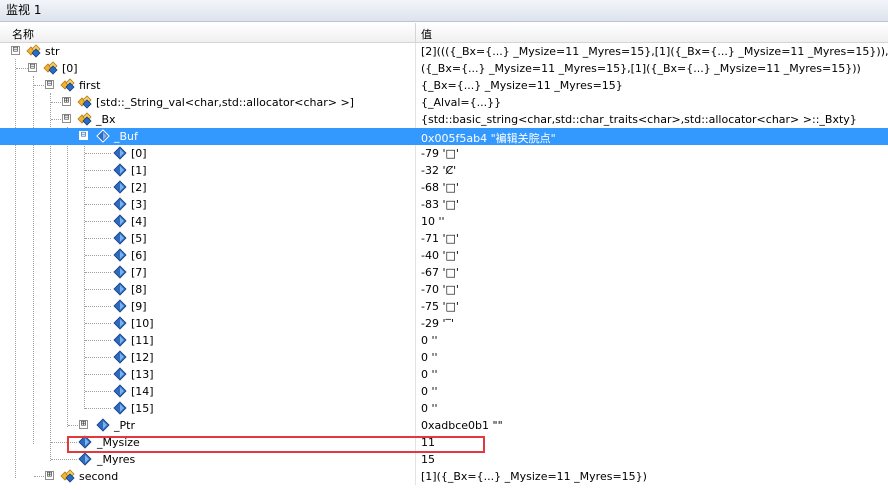 Image resolution: width=888 pixels, height=490 pixels. I want to click on tree-row-buf-element: [4] 10 '', so click(444, 221).